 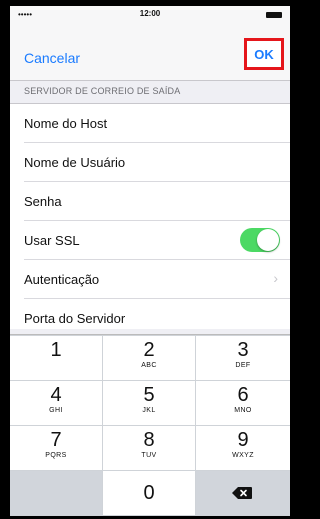 I want to click on row-host-name: Nome do Host, so click(x=157, y=123).